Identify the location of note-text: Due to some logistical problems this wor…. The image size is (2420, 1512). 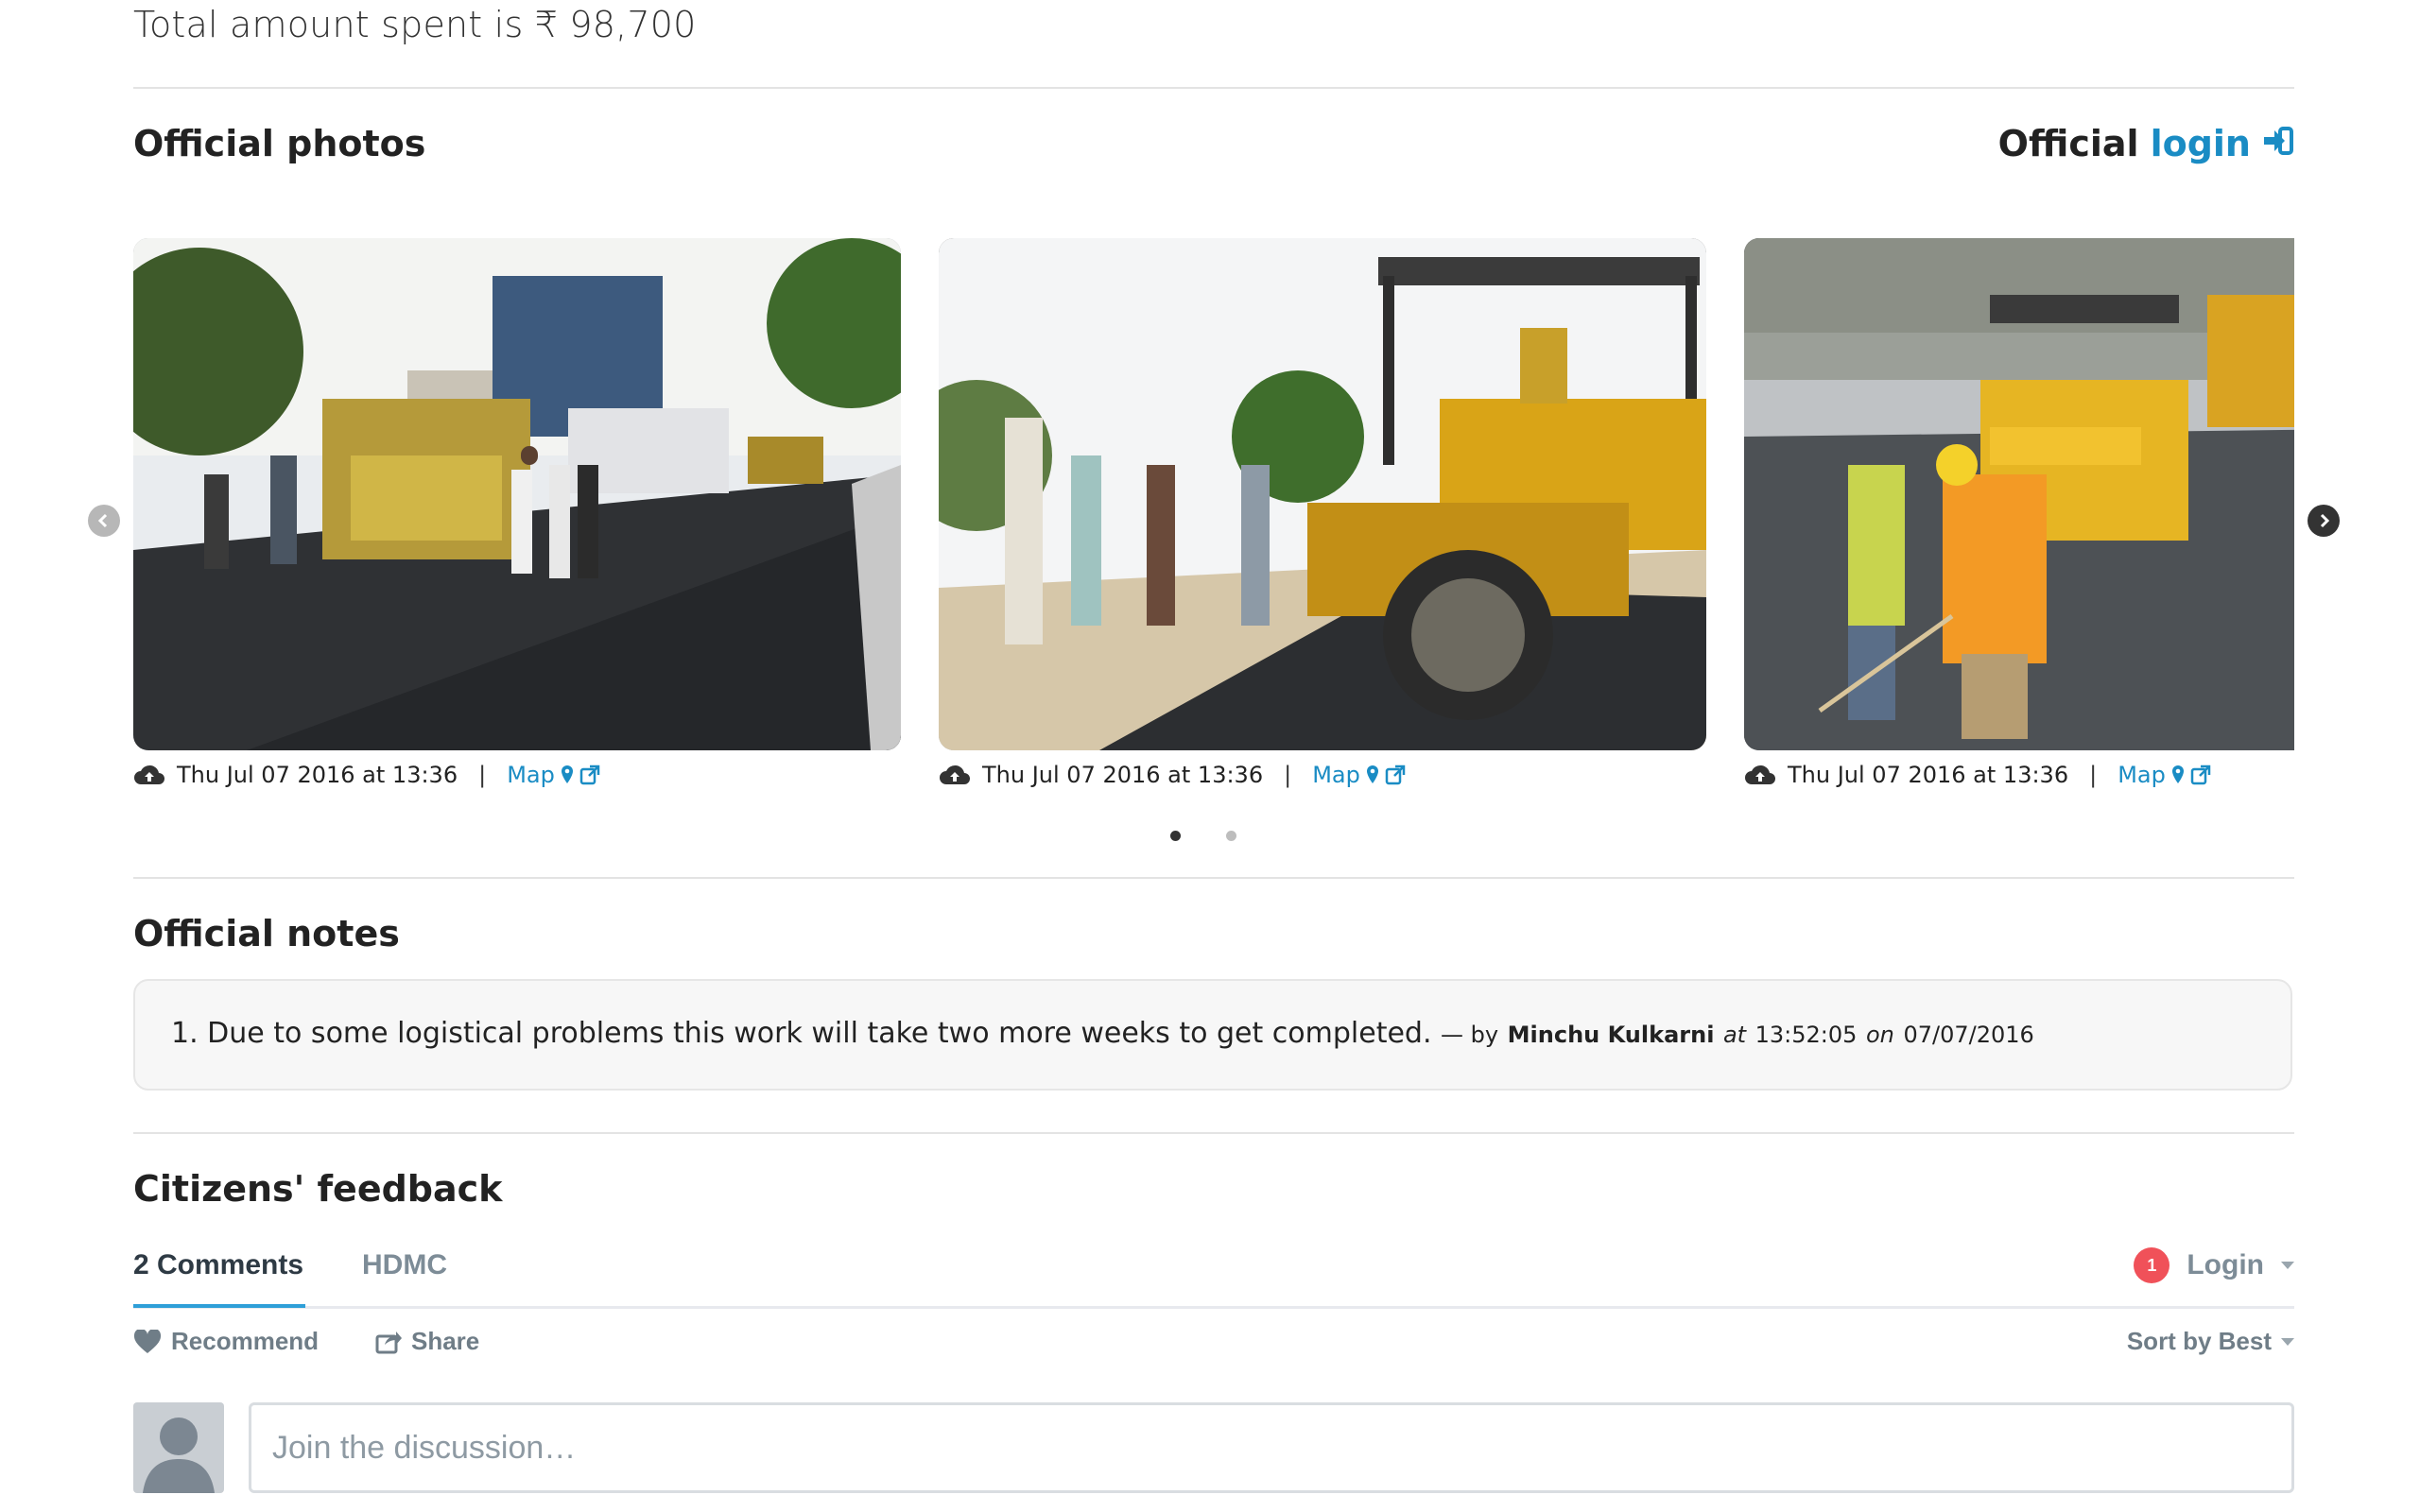
(819, 1033).